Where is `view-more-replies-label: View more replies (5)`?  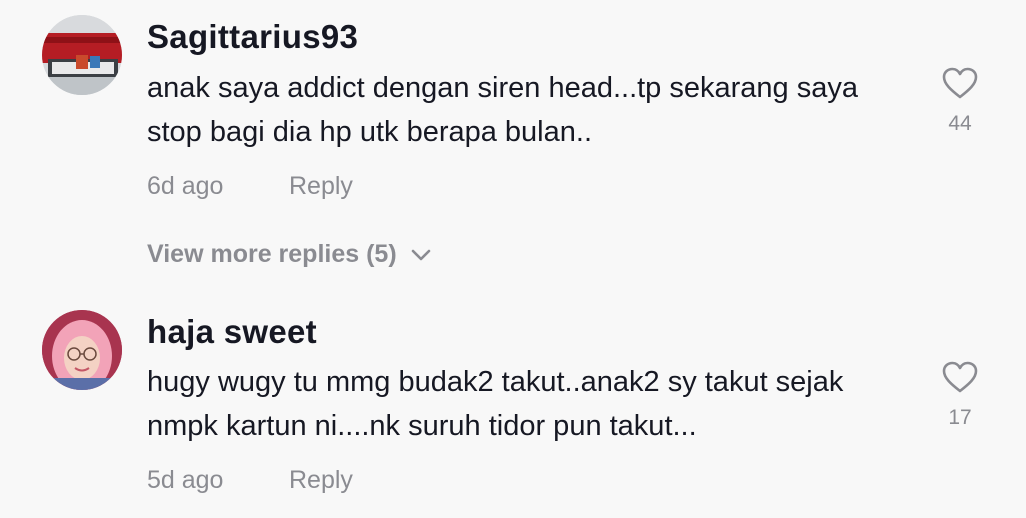 view-more-replies-label: View more replies (5) is located at coordinates (272, 254).